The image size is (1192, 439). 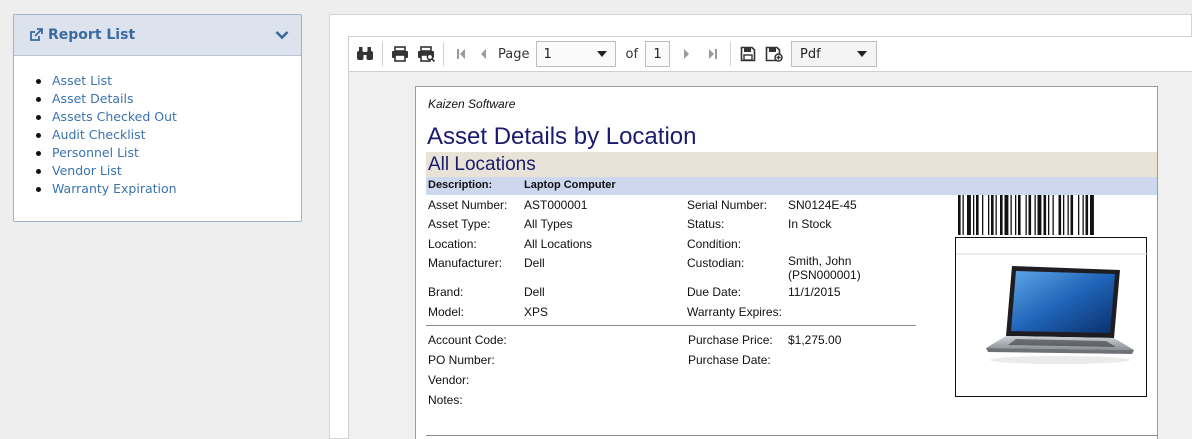 I want to click on field-value: XPS, so click(x=536, y=312).